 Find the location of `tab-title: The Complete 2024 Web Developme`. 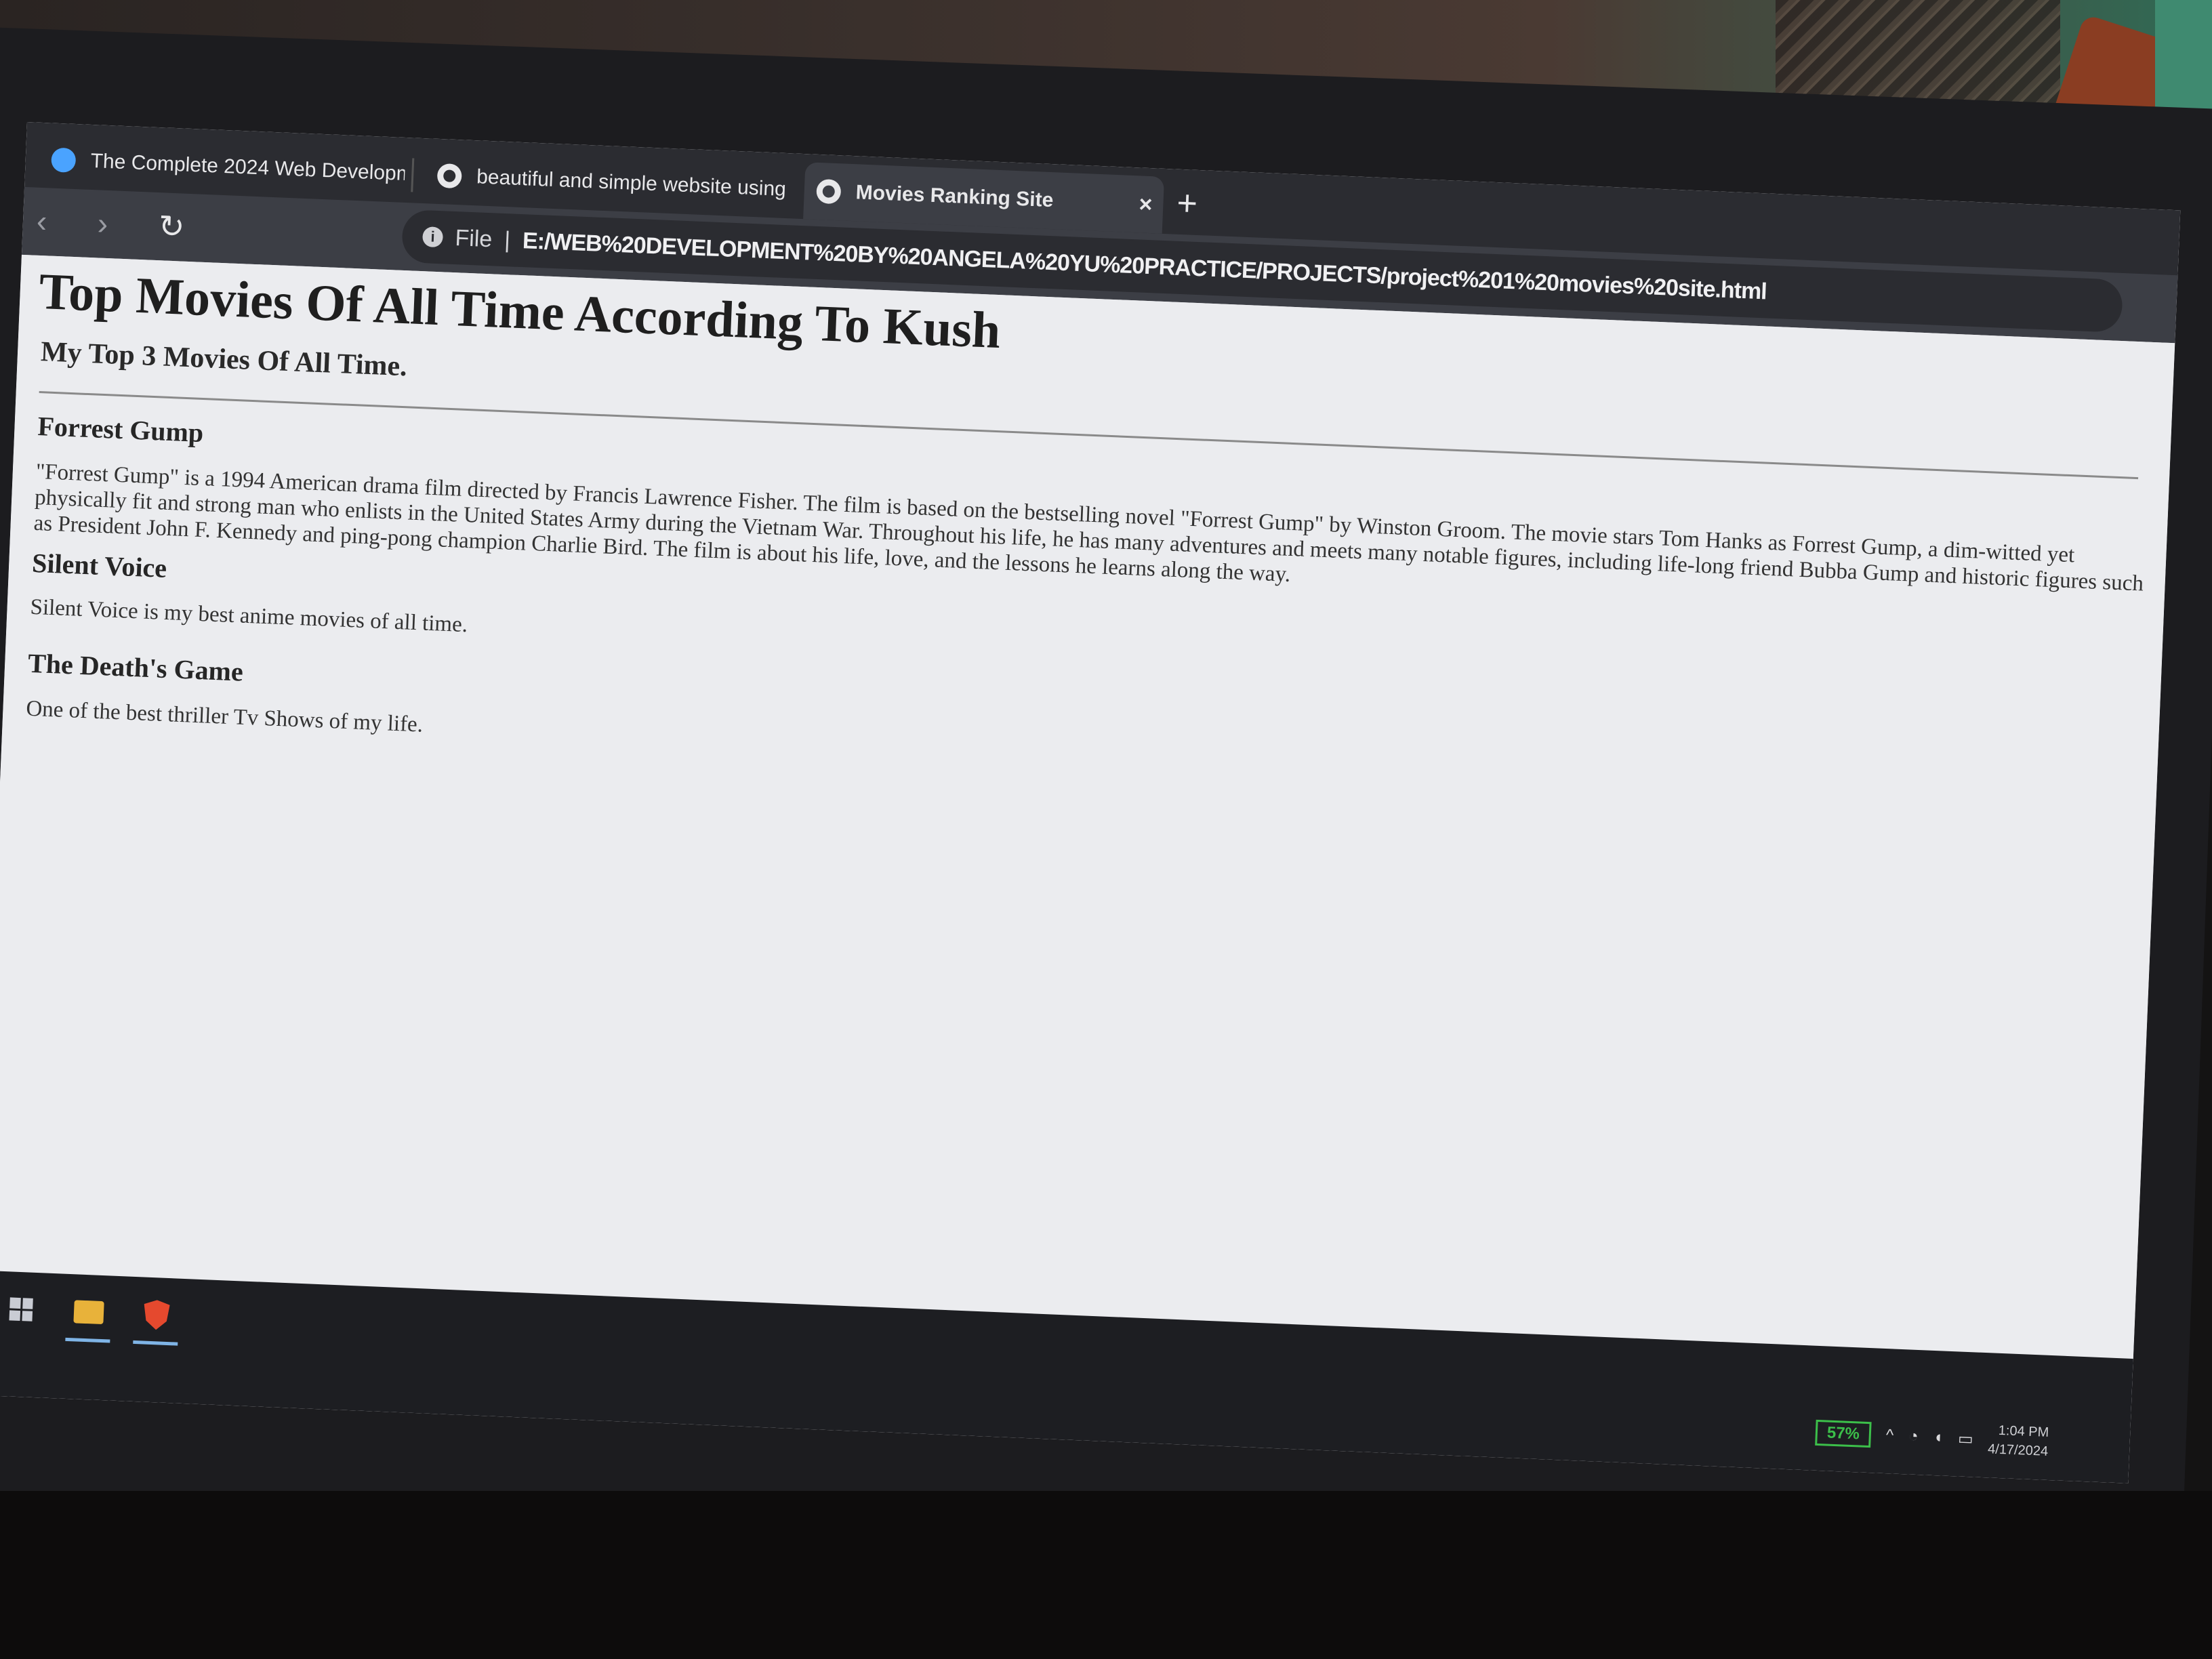

tab-title: The Complete 2024 Web Developme is located at coordinates (249, 167).